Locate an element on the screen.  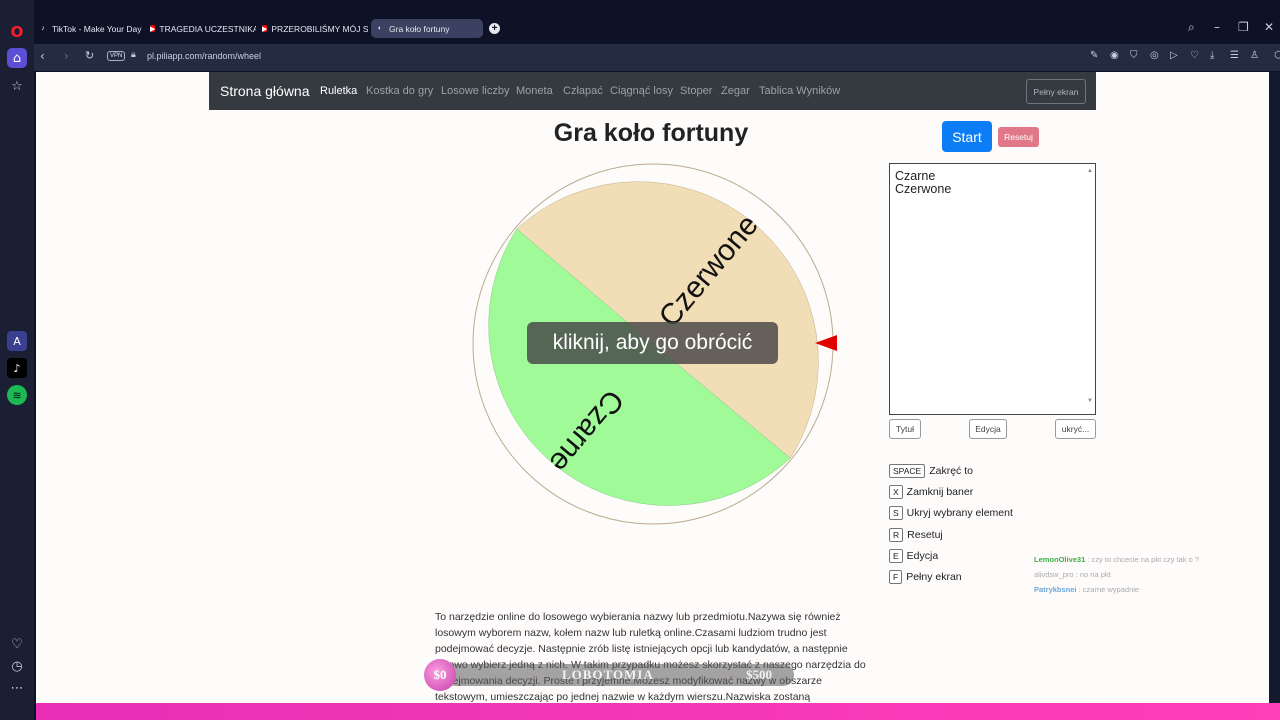
lock-icon: 🔒︎ is located at coordinates (133, 55).